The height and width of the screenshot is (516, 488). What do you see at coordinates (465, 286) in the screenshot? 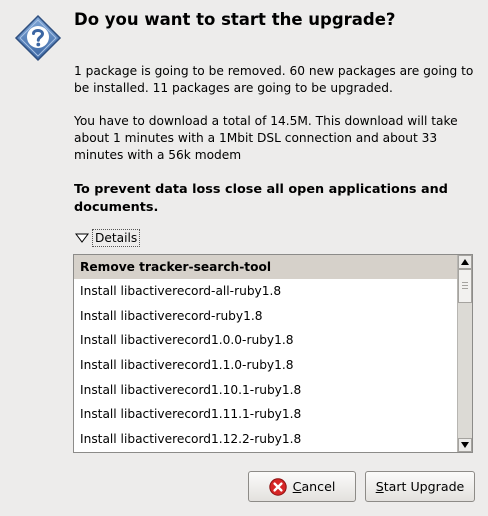
I see `scrollbar-thumb` at bounding box center [465, 286].